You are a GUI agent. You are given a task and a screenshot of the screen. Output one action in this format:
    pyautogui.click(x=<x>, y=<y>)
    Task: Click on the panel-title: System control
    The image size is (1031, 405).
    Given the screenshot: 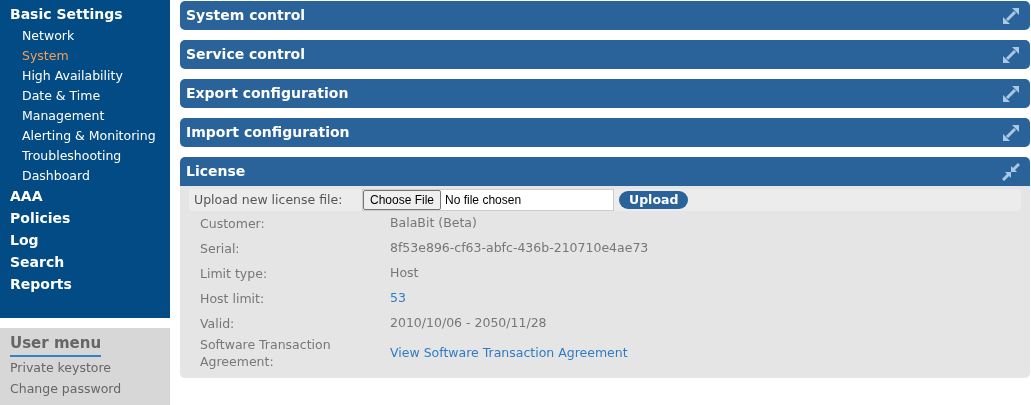 What is the action you would take?
    pyautogui.click(x=246, y=15)
    